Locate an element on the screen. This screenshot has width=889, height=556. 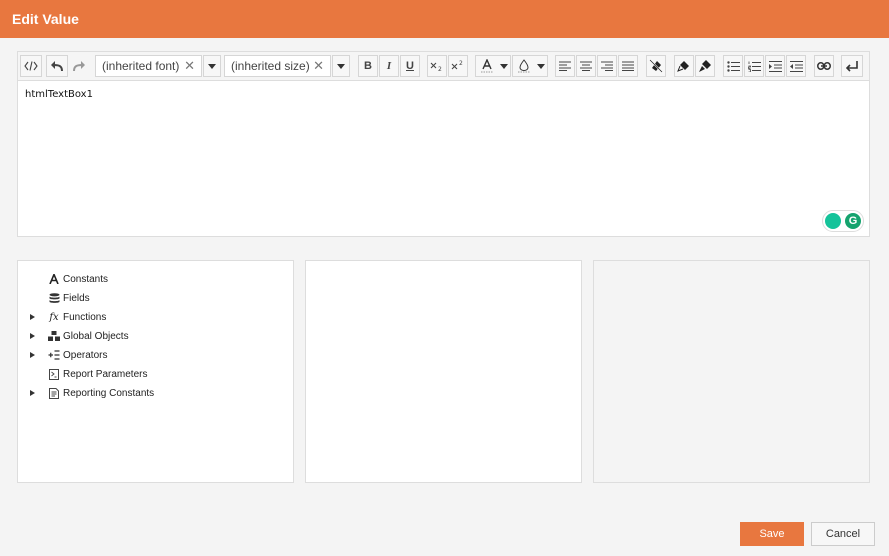
eraser-icon is located at coordinates (656, 66).